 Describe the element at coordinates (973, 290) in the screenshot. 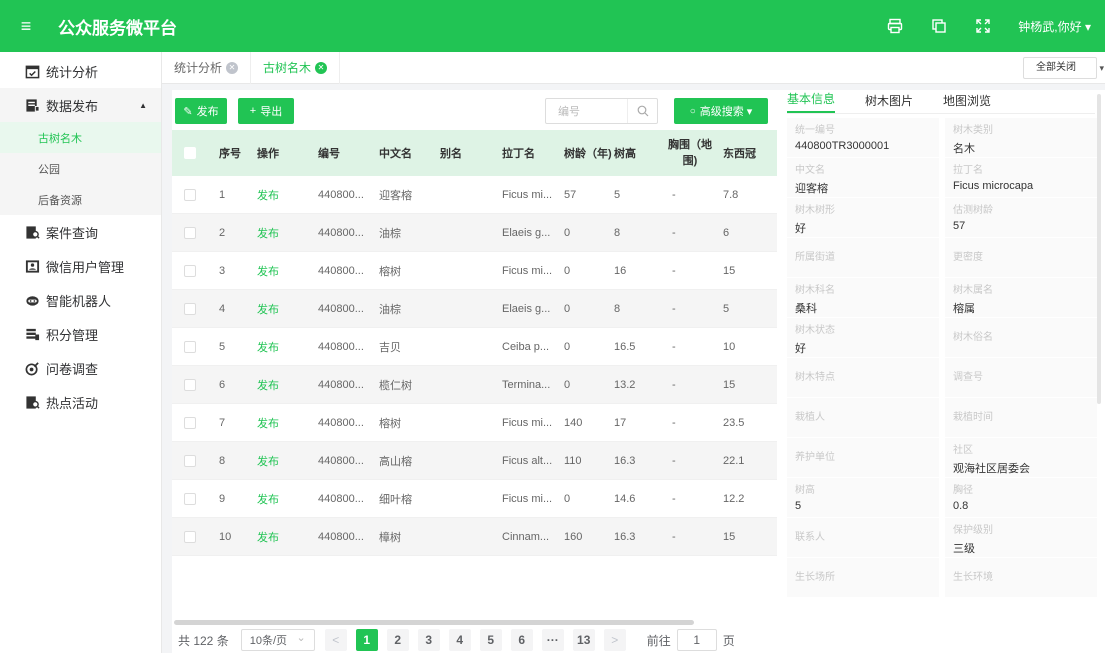

I see `detail-field-label: 树木属名` at that location.